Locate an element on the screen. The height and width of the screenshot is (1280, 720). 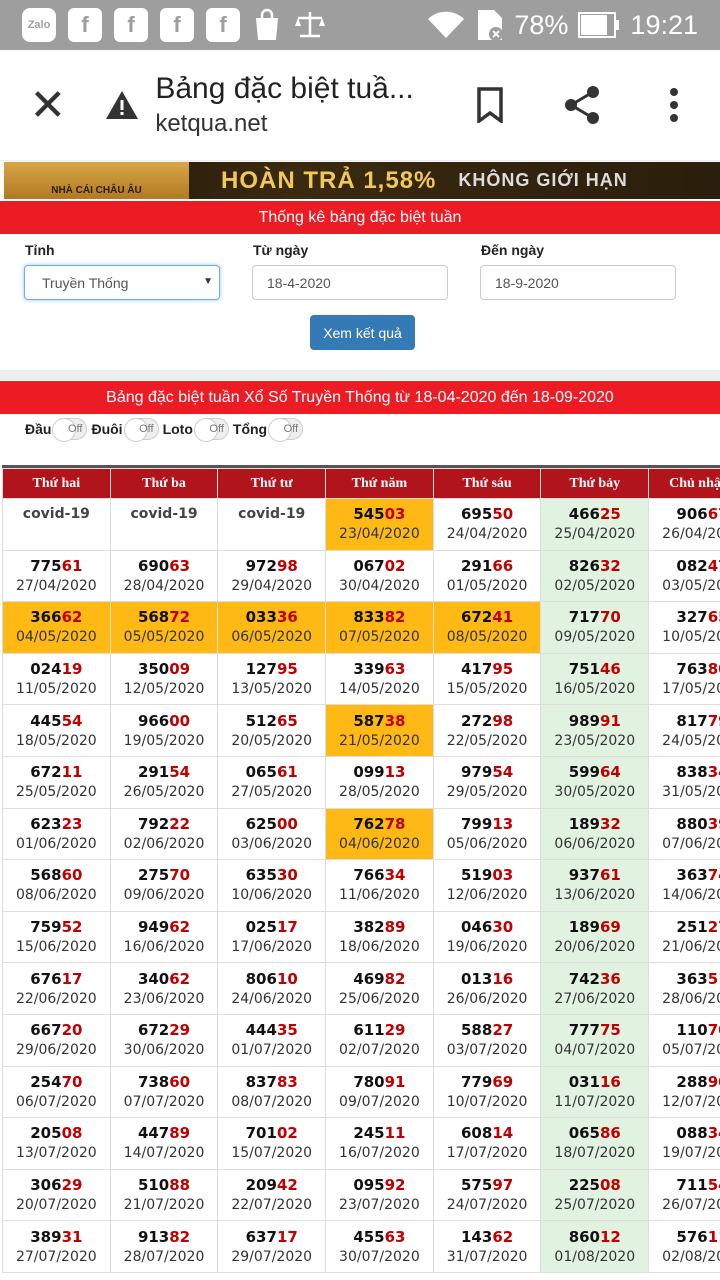
toggle-dau: Off is located at coordinates (70, 430).